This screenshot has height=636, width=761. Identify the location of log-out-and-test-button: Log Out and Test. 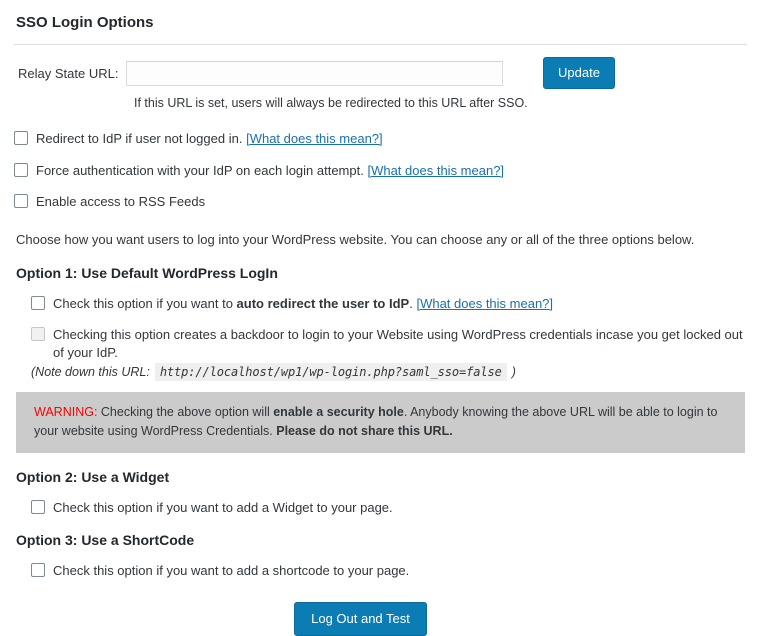
(360, 618).